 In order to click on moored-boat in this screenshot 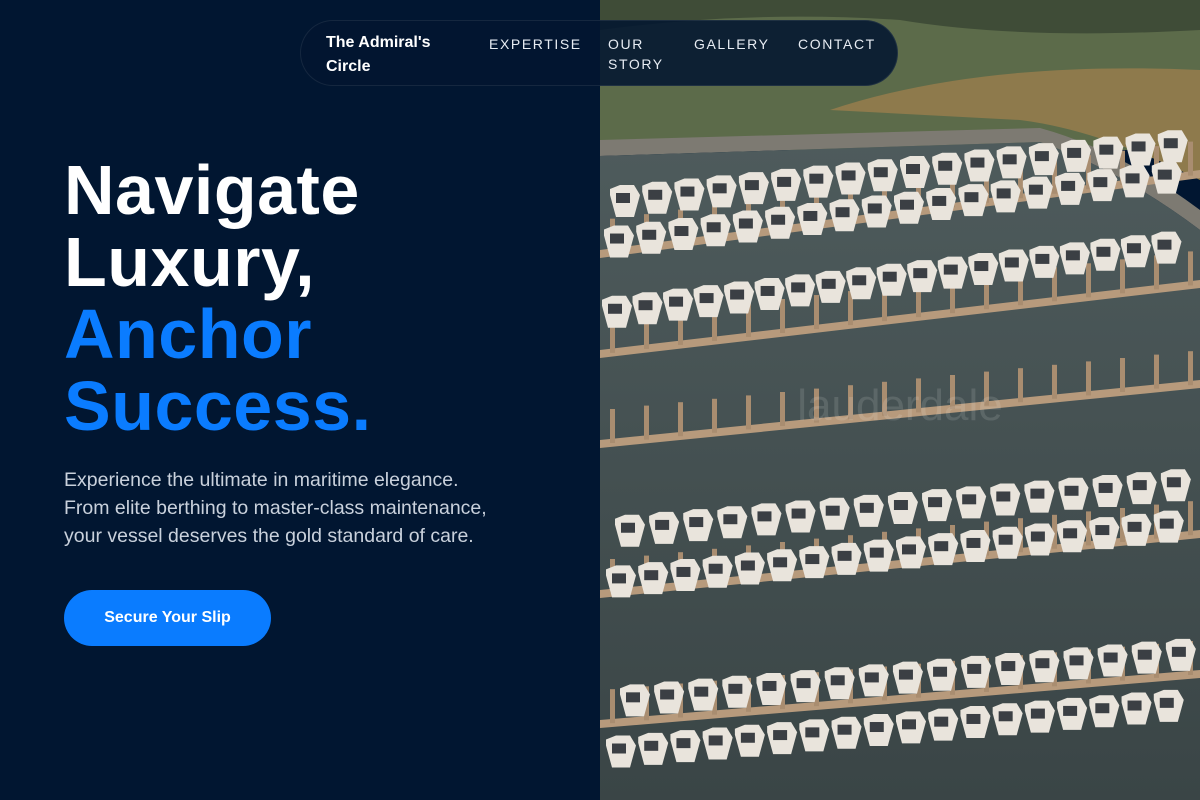, I will do `click(1140, 149)`.